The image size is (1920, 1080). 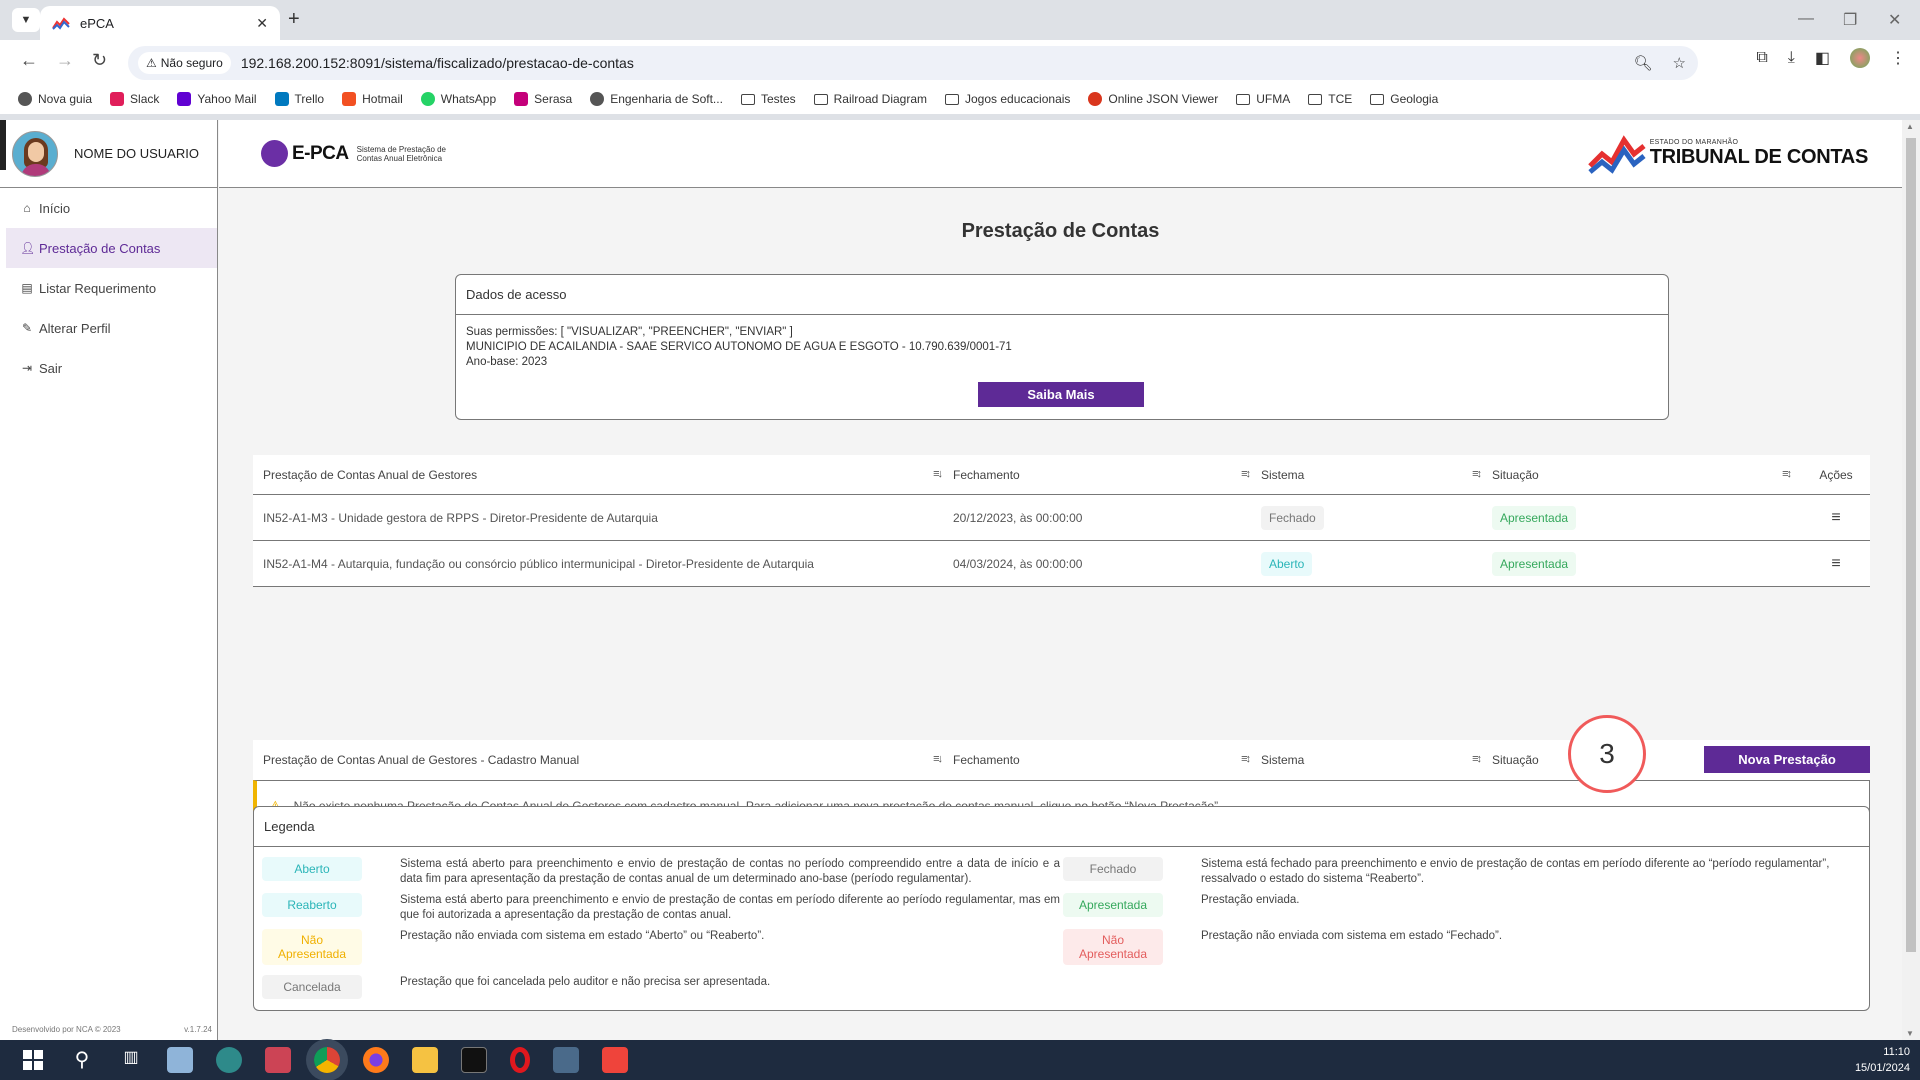 What do you see at coordinates (960, 20) in the screenshot?
I see `browser-tabstrip: ▼ ePCA ✕ + — ❐ ✕` at bounding box center [960, 20].